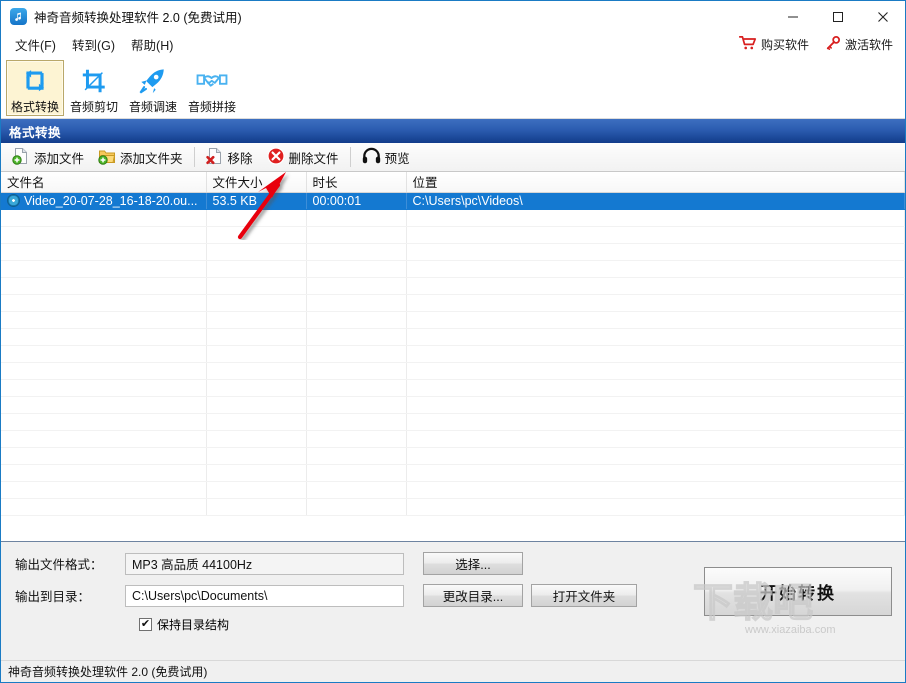  Describe the element at coordinates (214, 157) in the screenshot. I see `file-remove-icon` at that location.